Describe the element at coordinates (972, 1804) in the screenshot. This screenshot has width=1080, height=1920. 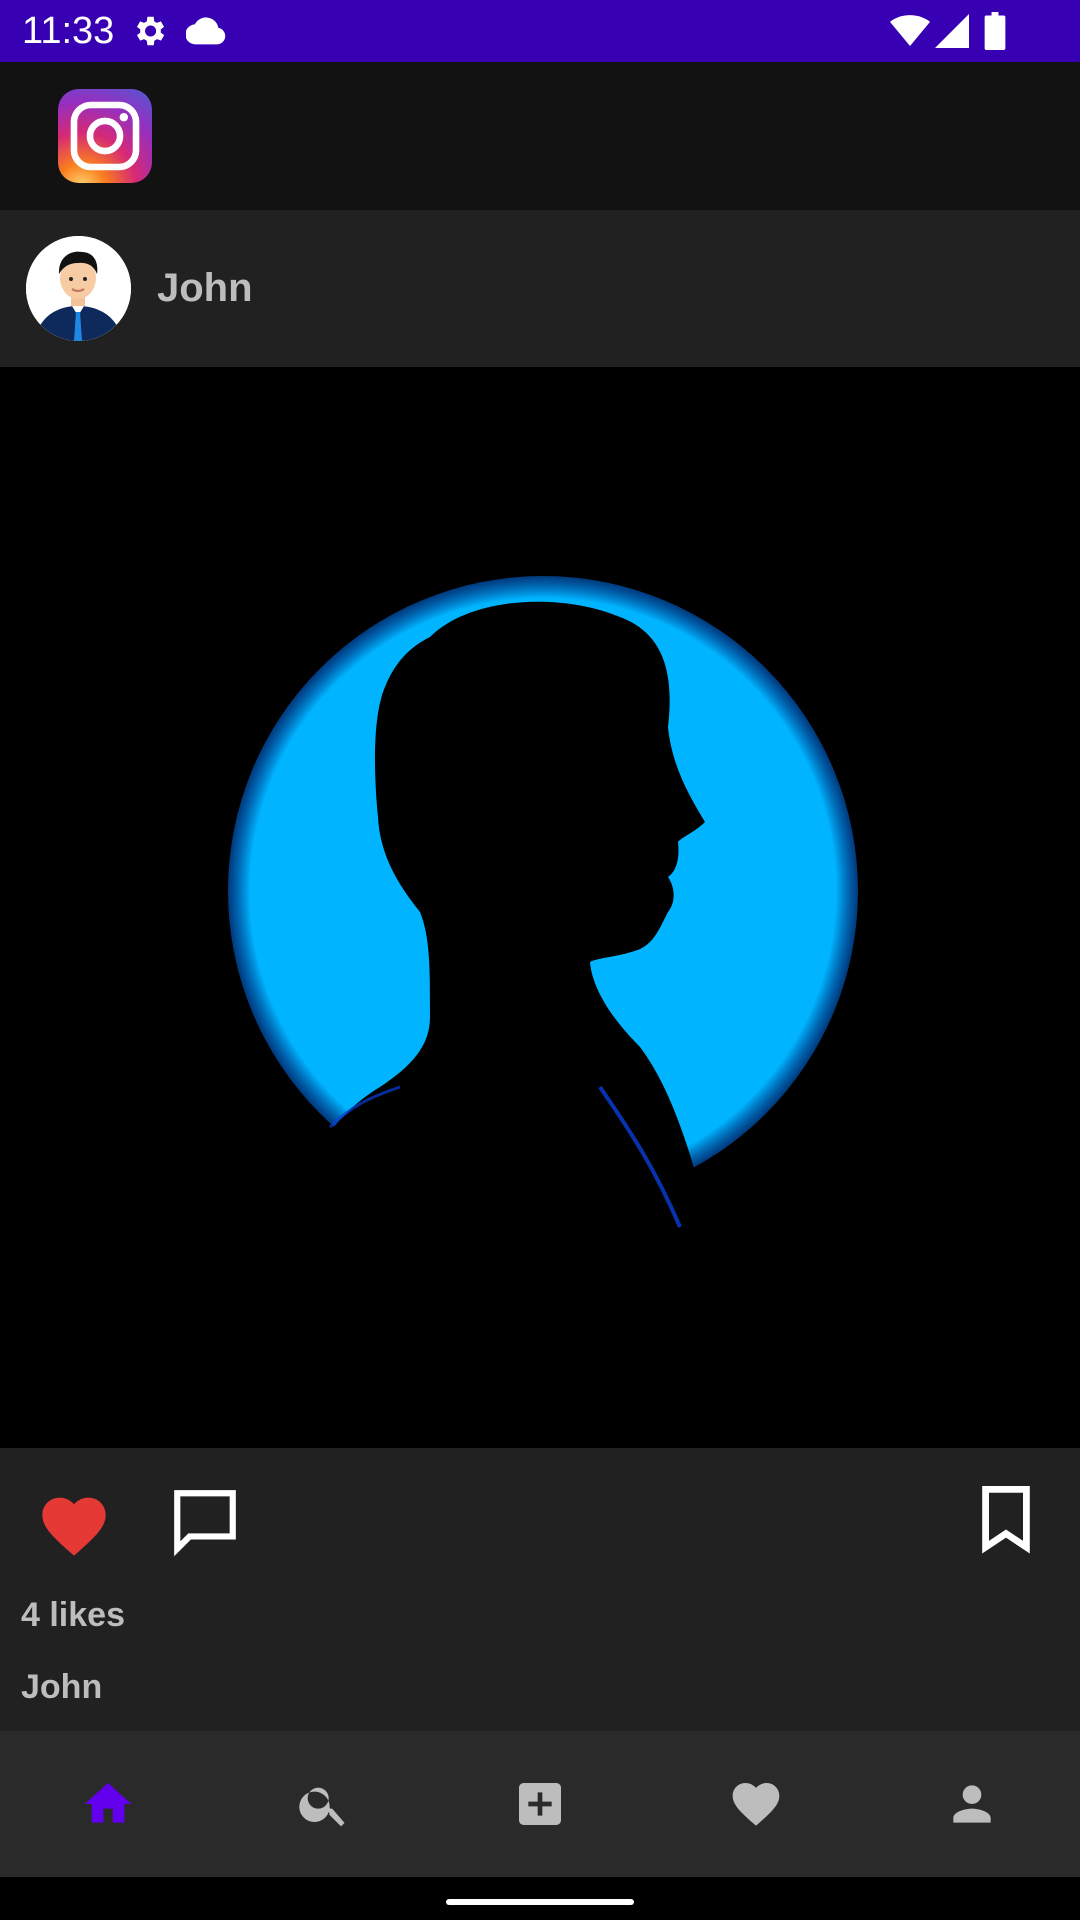
I see `nav-profile-icon` at that location.